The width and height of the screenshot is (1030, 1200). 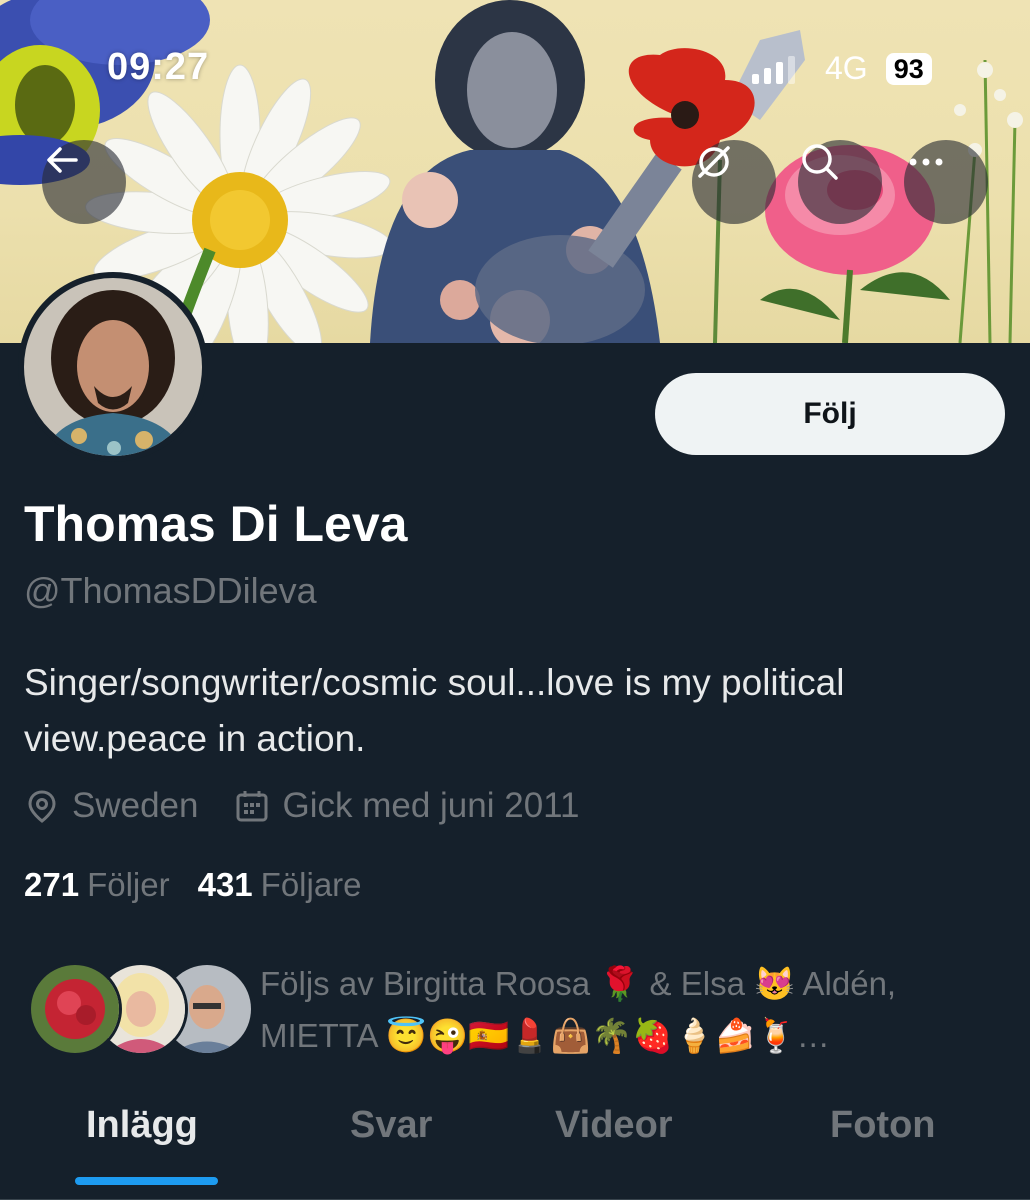 What do you see at coordinates (225, 884) in the screenshot?
I see `followers-count: 431` at bounding box center [225, 884].